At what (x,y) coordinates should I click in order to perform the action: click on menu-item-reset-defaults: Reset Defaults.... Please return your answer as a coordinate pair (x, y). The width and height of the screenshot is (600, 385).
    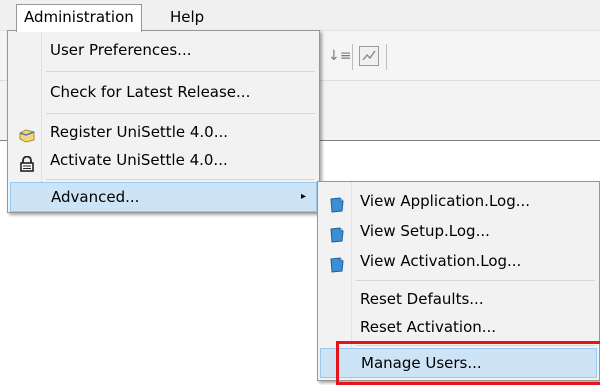
    Looking at the image, I should click on (458, 299).